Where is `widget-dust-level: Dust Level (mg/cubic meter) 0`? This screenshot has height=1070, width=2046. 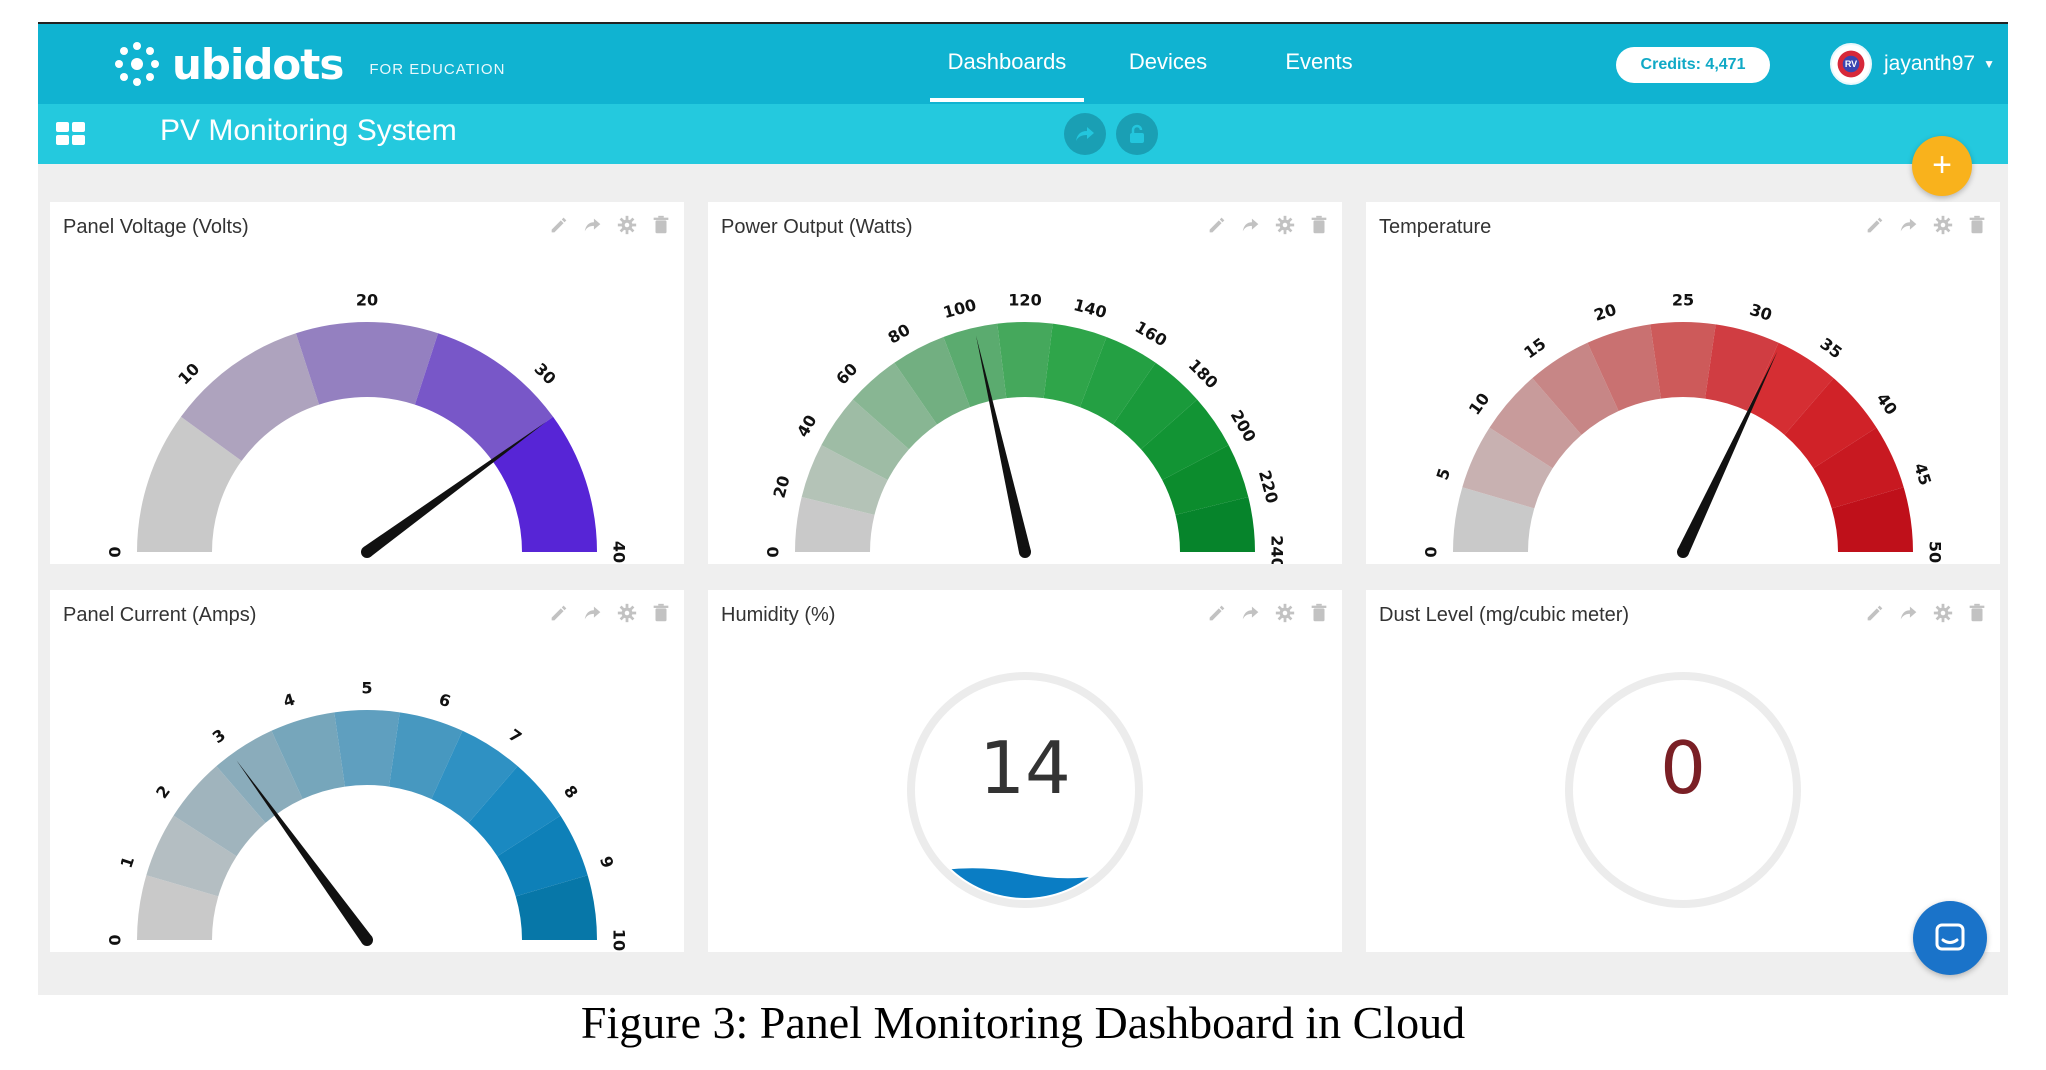
widget-dust-level: Dust Level (mg/cubic meter) 0 is located at coordinates (1683, 771).